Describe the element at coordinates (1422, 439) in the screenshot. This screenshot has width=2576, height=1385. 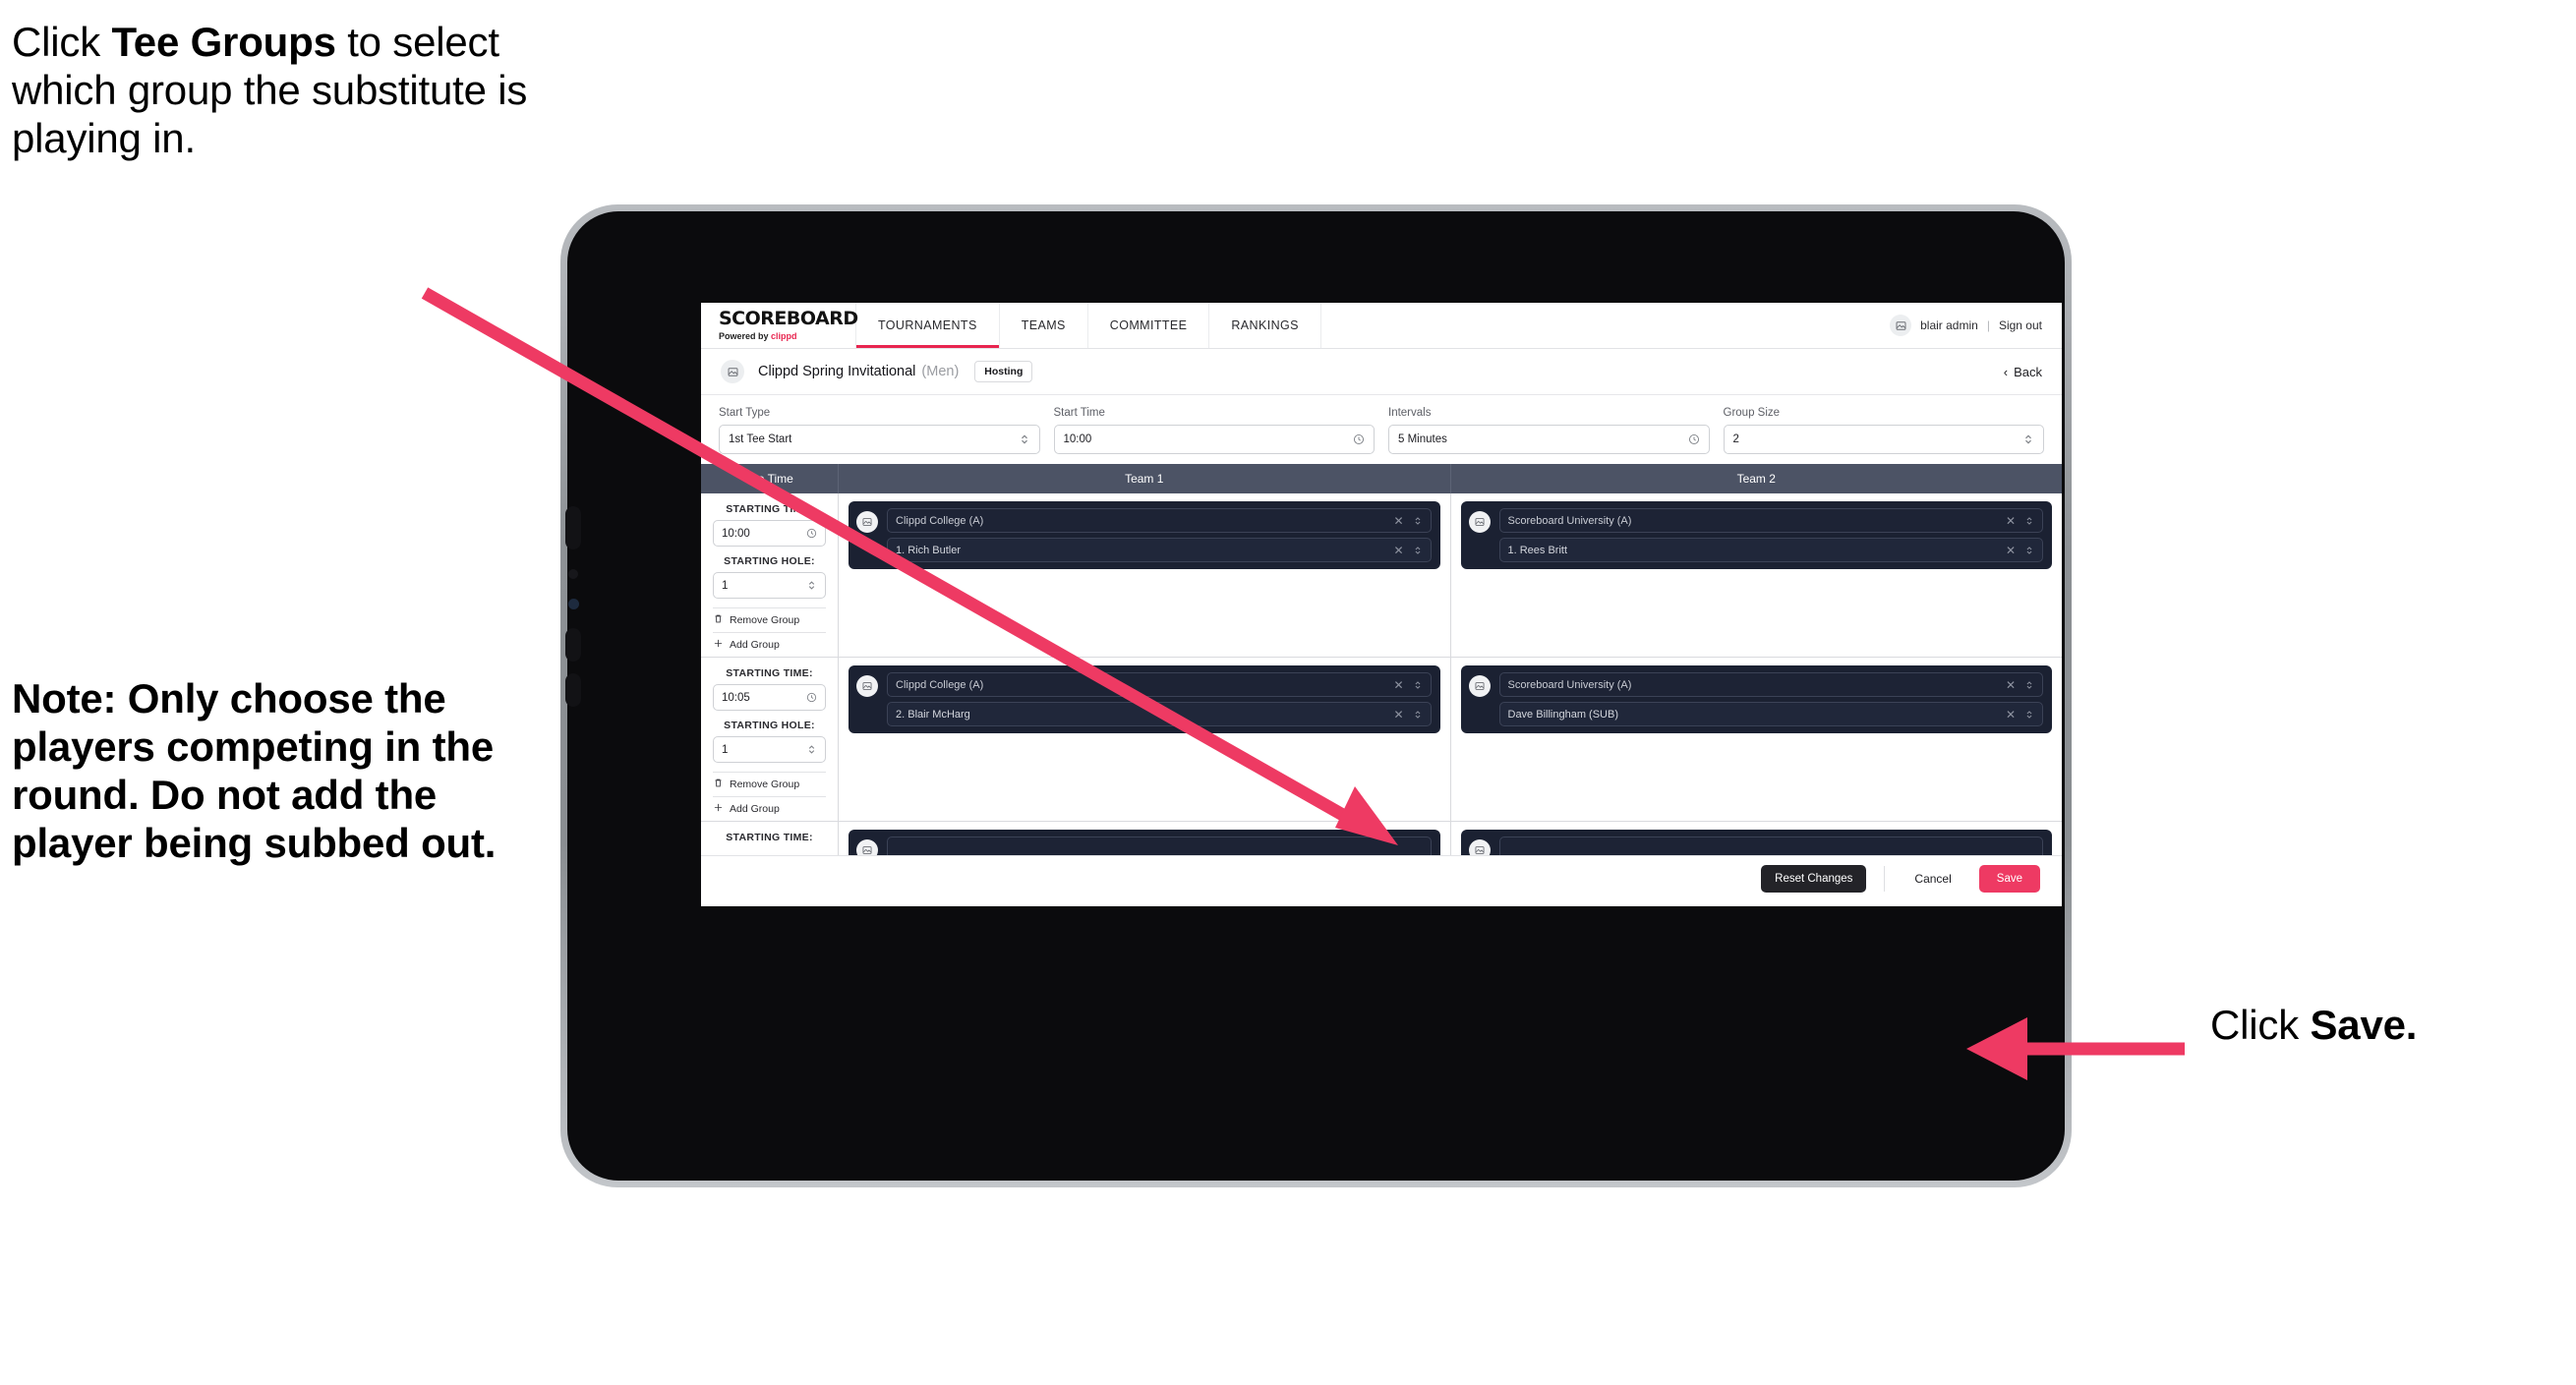
I see `value-intervals: 5 Minutes` at that location.